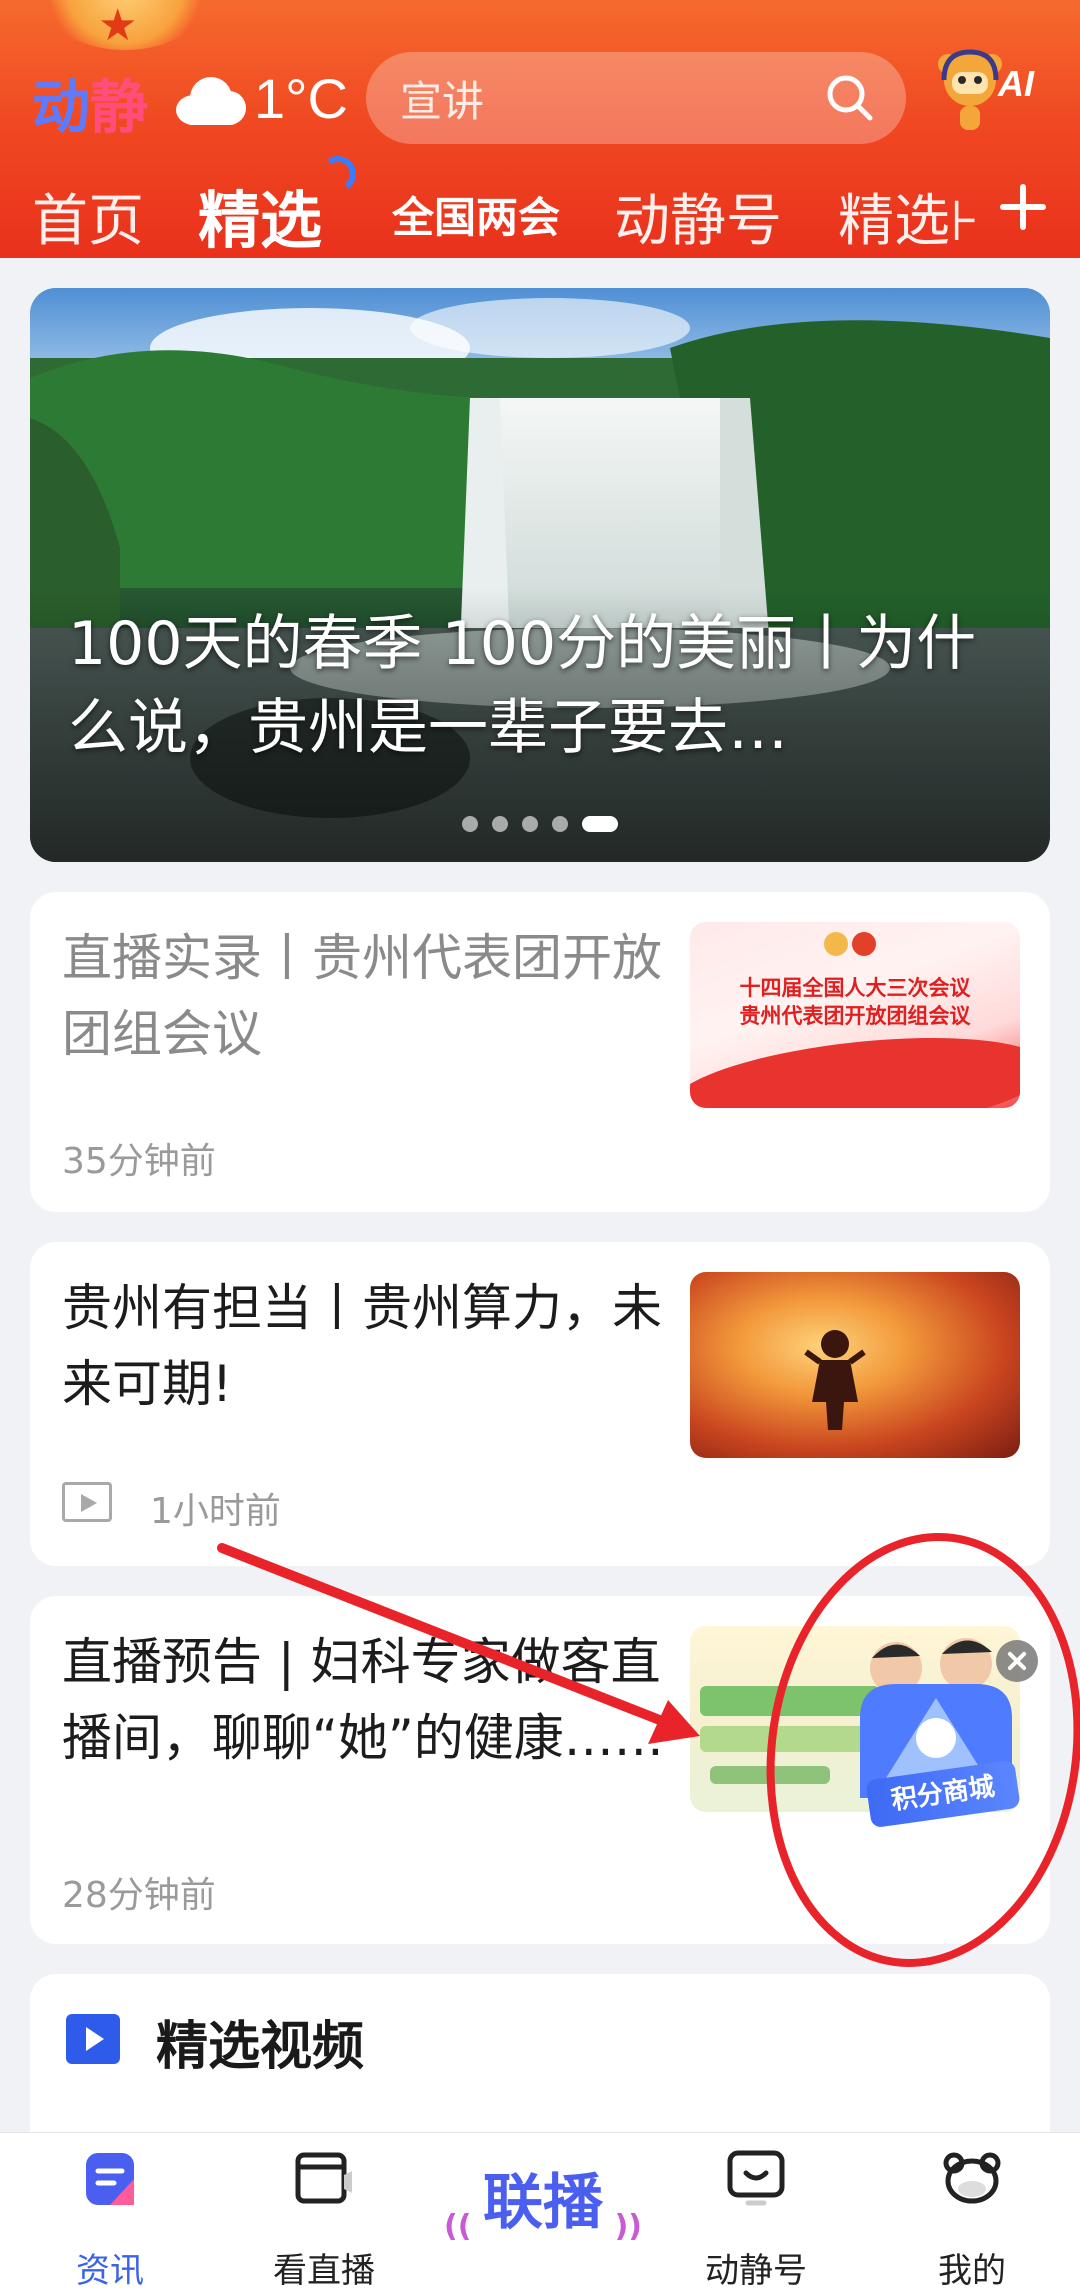 This screenshot has height=2289, width=1080. Describe the element at coordinates (476, 214) in the screenshot. I see `tab-lianghui: 全国两会` at that location.